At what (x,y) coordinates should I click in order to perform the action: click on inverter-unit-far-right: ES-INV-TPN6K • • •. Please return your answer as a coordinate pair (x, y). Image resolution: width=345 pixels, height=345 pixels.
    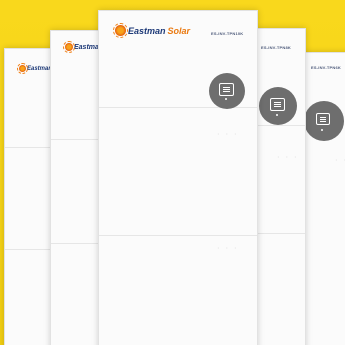
    Looking at the image, I should click on (323, 198).